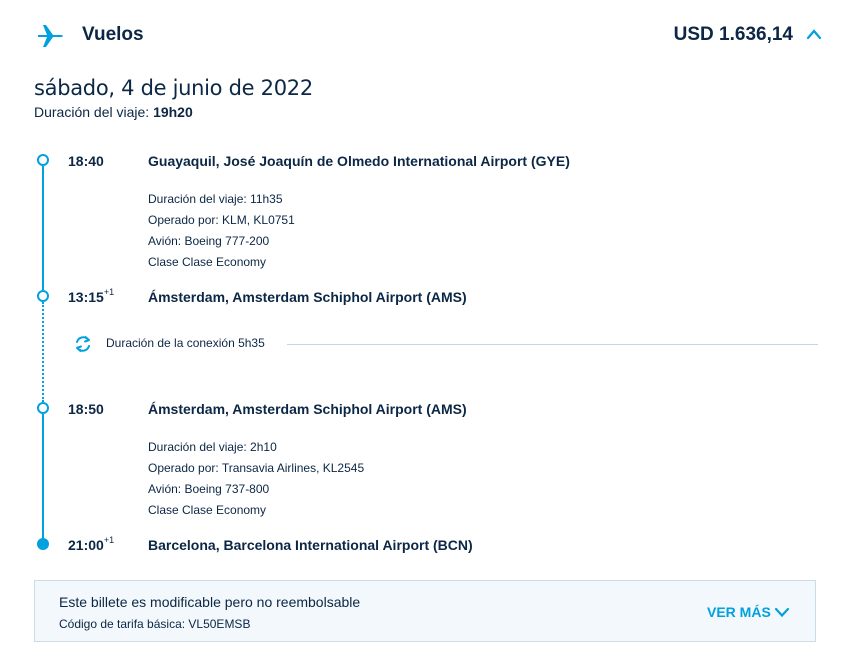 The height and width of the screenshot is (665, 845). I want to click on section-title: Vuelos, so click(113, 34).